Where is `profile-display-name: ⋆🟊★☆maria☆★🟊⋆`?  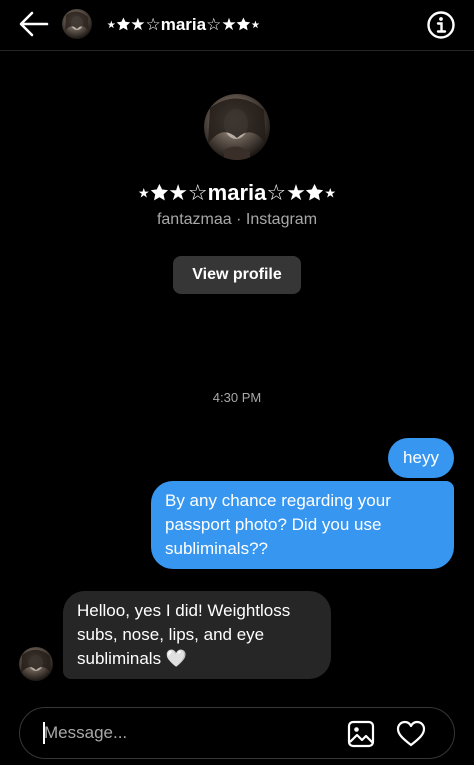 profile-display-name: ⋆🟊★☆maria☆★🟊⋆ is located at coordinates (237, 192).